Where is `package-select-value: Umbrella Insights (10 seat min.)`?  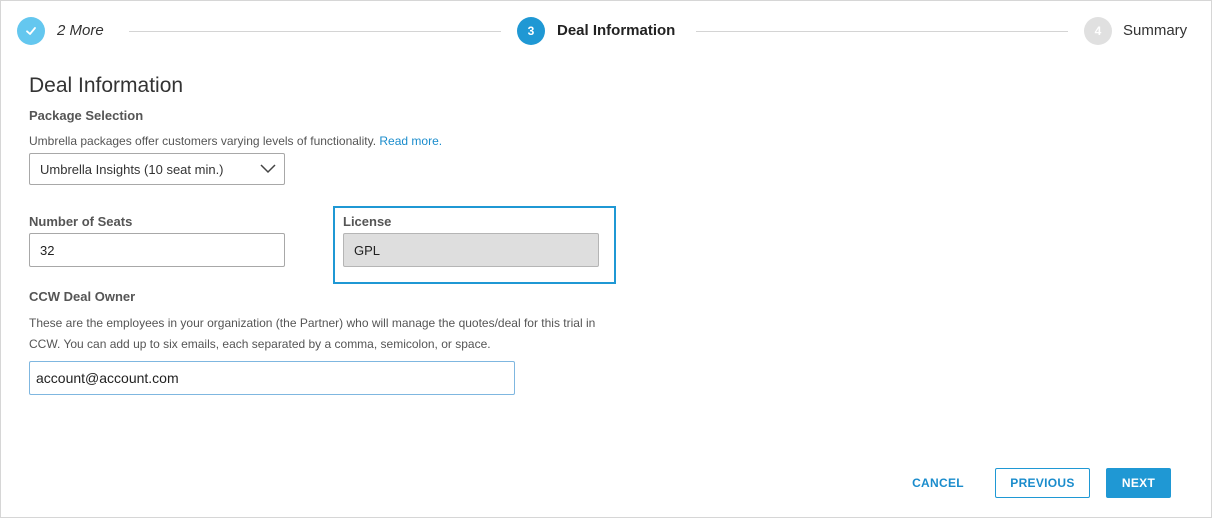
package-select-value: Umbrella Insights (10 seat min.) is located at coordinates (132, 169).